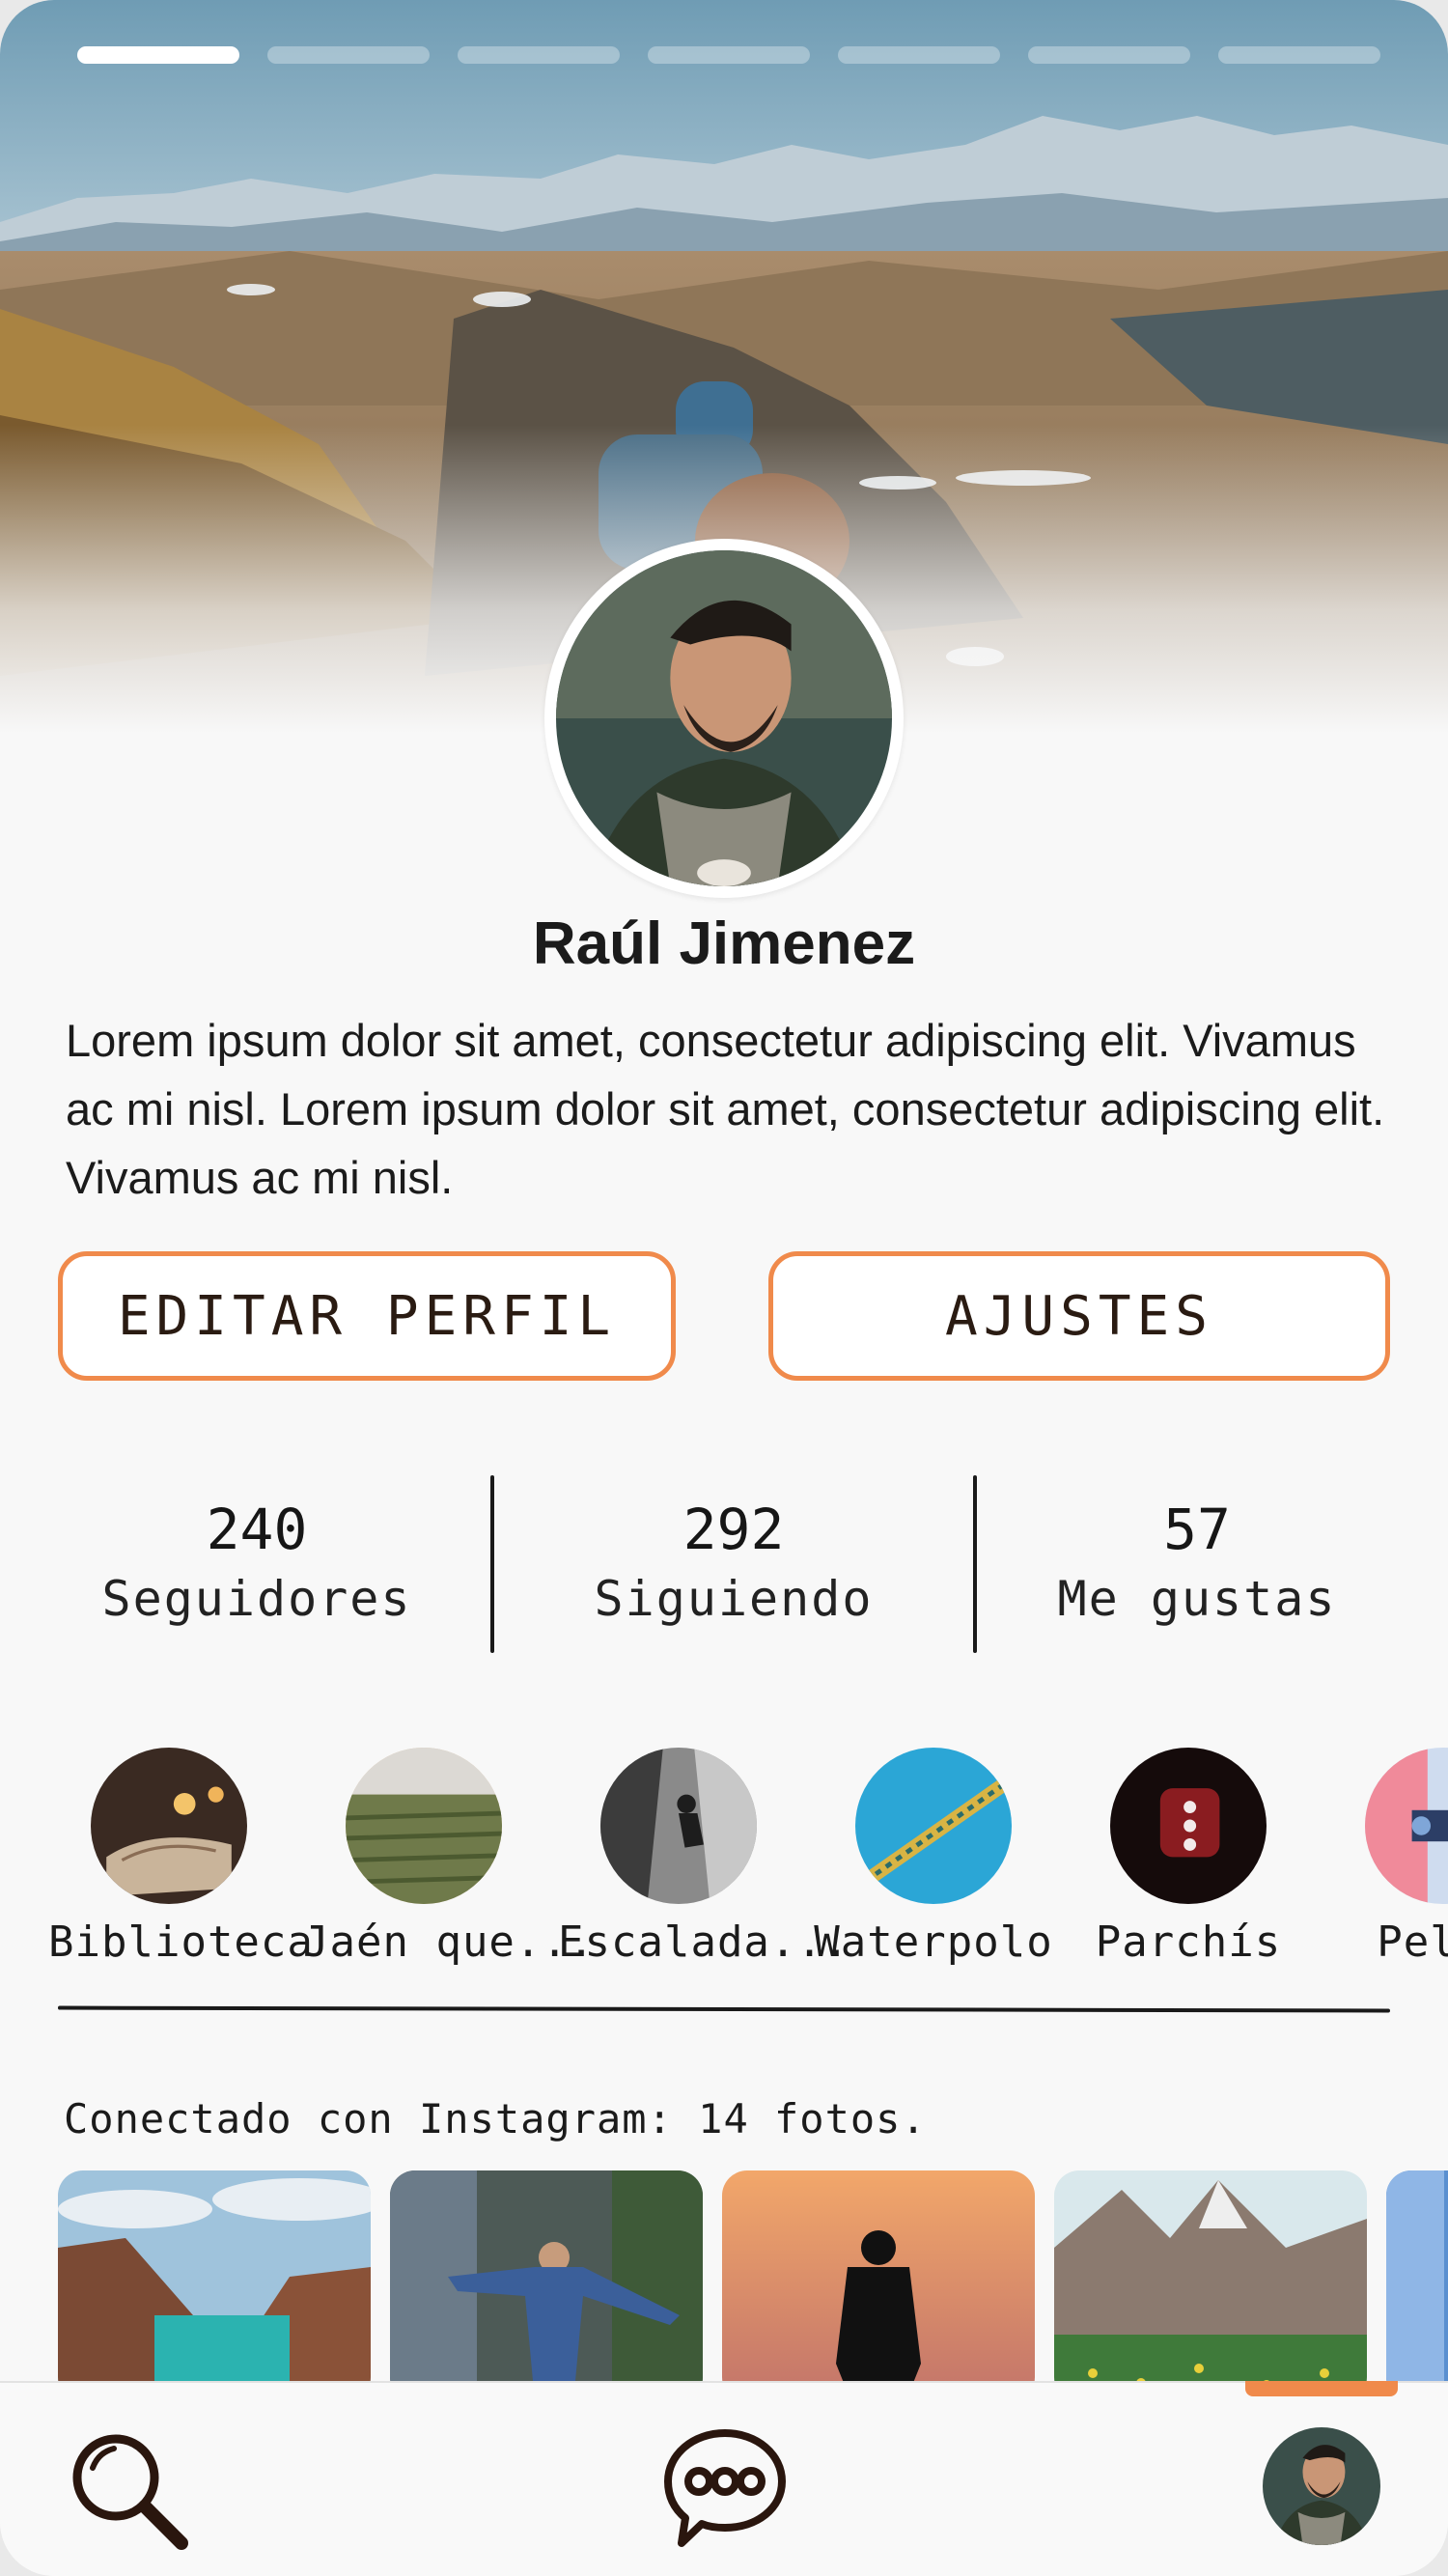  I want to click on stat-value: 240, so click(257, 1530).